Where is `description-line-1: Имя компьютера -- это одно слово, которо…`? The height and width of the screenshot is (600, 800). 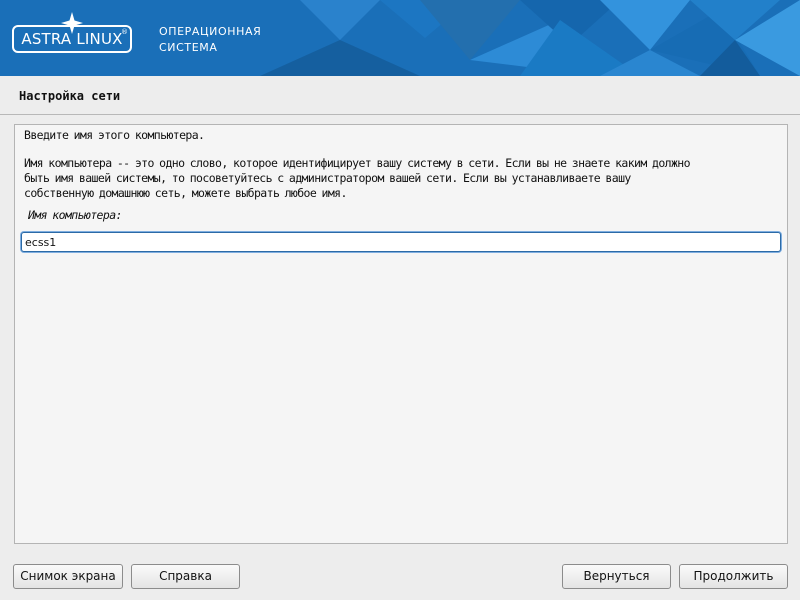 description-line-1: Имя компьютера -- это одно слово, которо… is located at coordinates (357, 163).